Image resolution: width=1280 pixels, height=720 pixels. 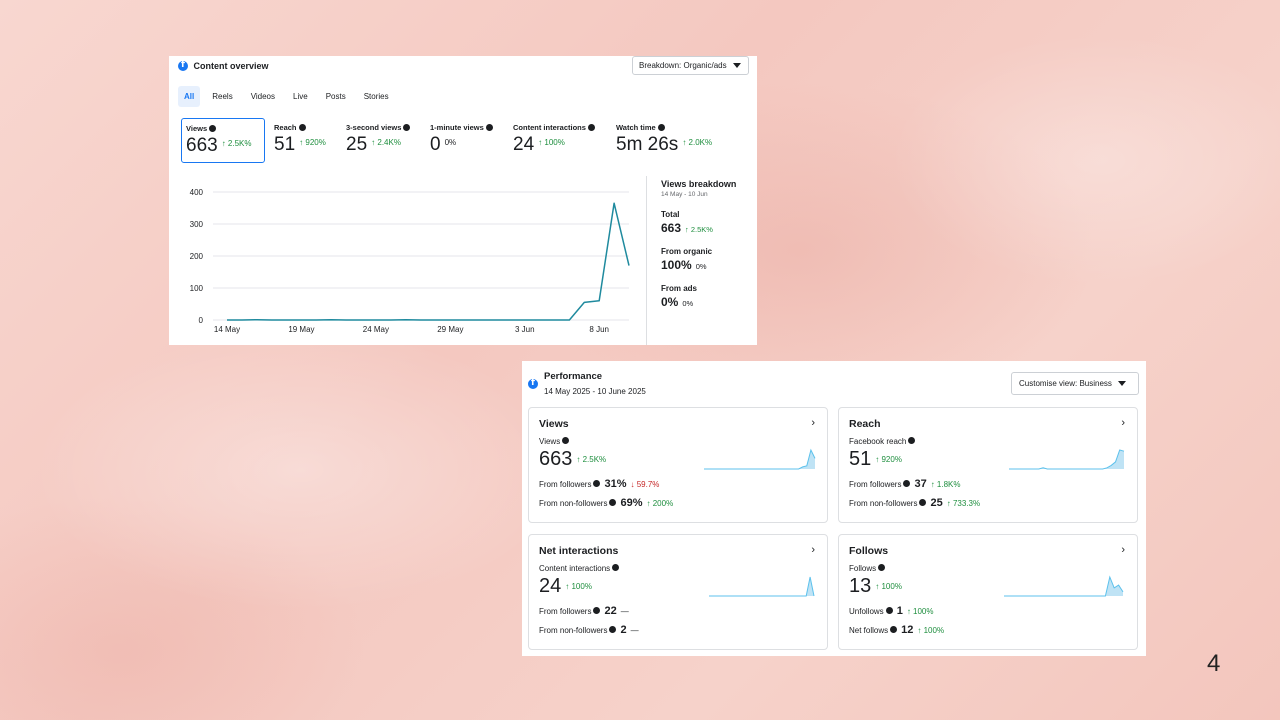 What do you see at coordinates (450, 143) in the screenshot?
I see `metric-change: 0%` at bounding box center [450, 143].